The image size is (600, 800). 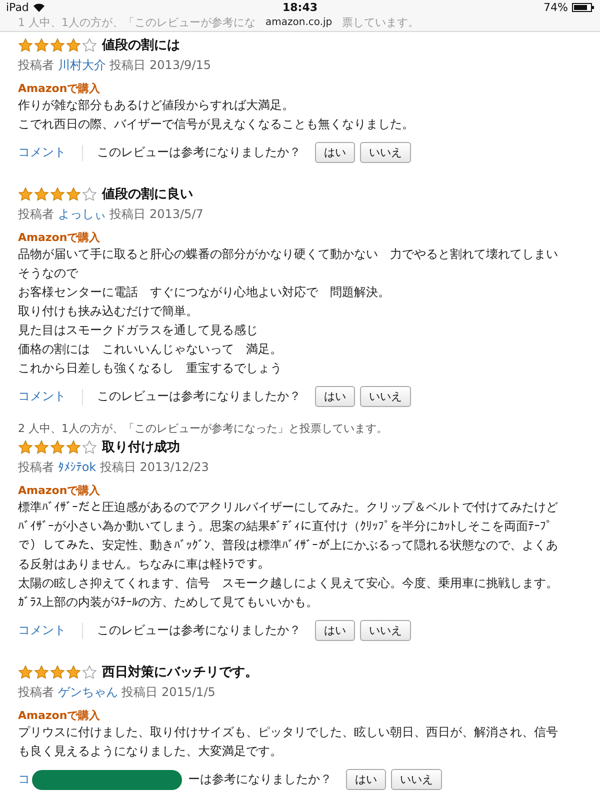 I want to click on author-link: よっしぃ, so click(x=82, y=214).